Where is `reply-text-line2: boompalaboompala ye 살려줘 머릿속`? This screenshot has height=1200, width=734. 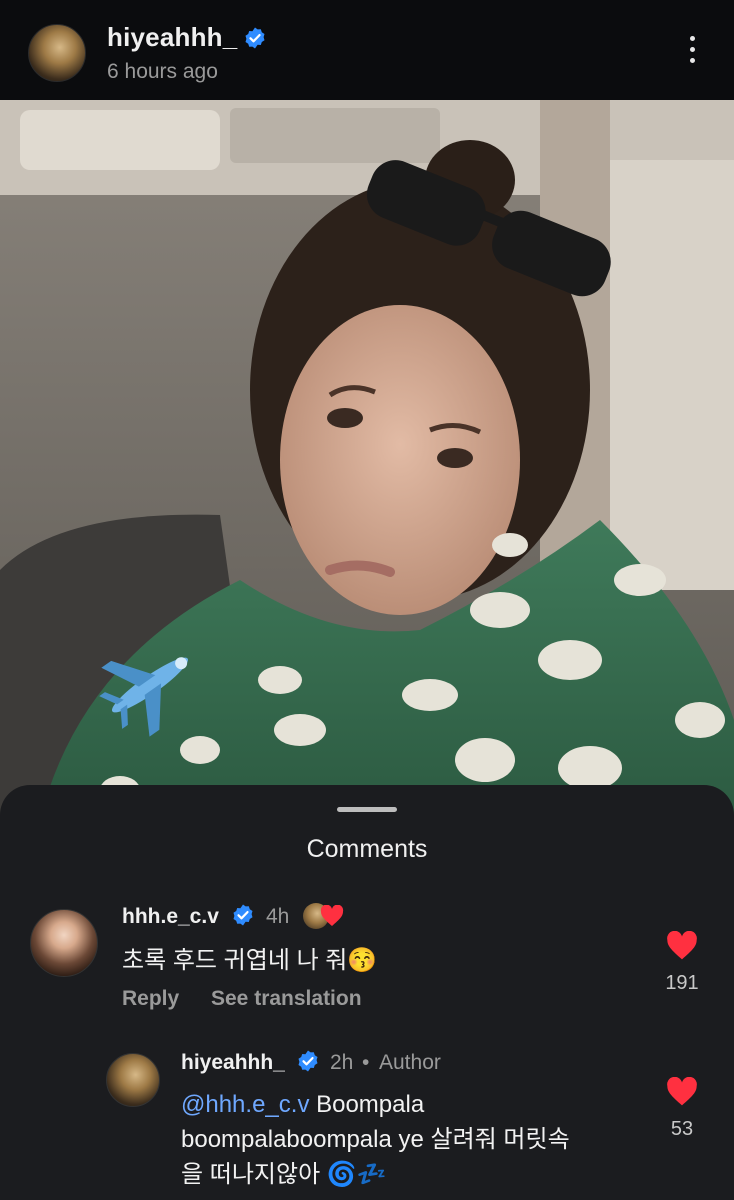
reply-text-line2: boompalaboompala ye 살려줘 머릿속 is located at coordinates (375, 1139).